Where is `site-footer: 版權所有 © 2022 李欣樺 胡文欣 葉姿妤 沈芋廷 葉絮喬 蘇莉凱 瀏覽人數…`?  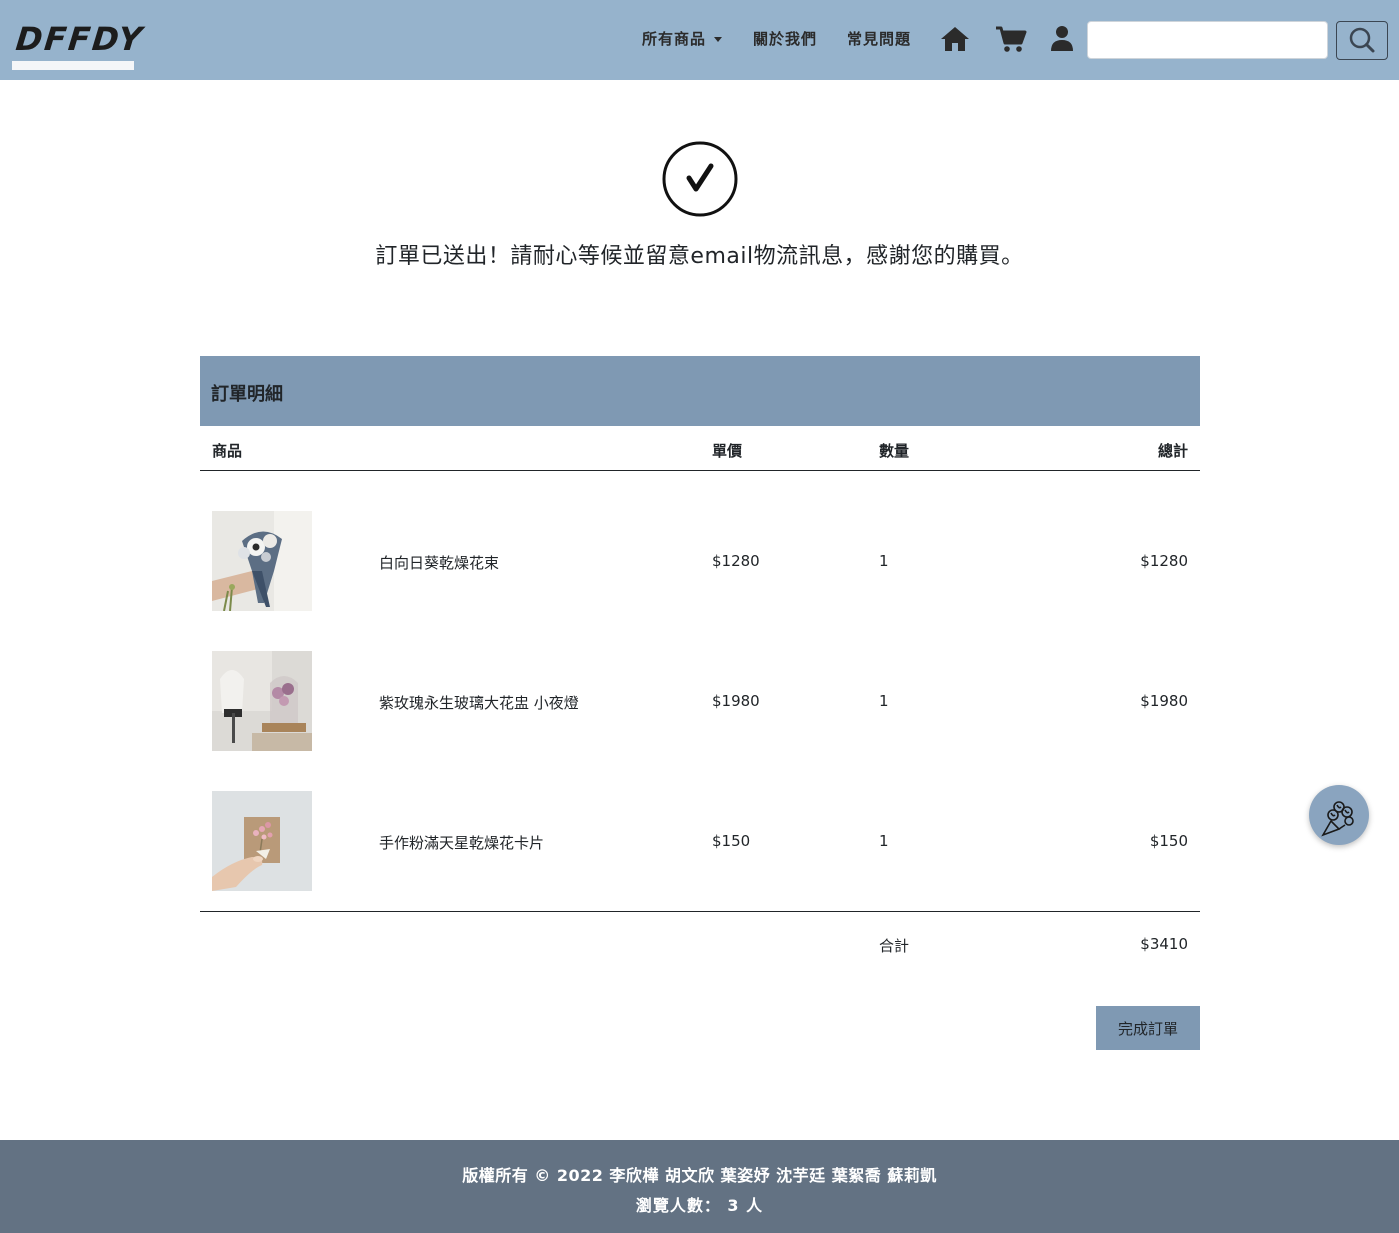 site-footer: 版權所有 © 2022 李欣樺 胡文欣 葉姿妤 沈芋廷 葉絮喬 蘇莉凱 瀏覽人數… is located at coordinates (699, 1186).